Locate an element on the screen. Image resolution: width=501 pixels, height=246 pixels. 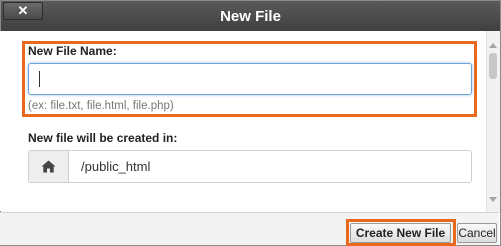
dialog-titlebar: New File ✕ is located at coordinates (250, 16).